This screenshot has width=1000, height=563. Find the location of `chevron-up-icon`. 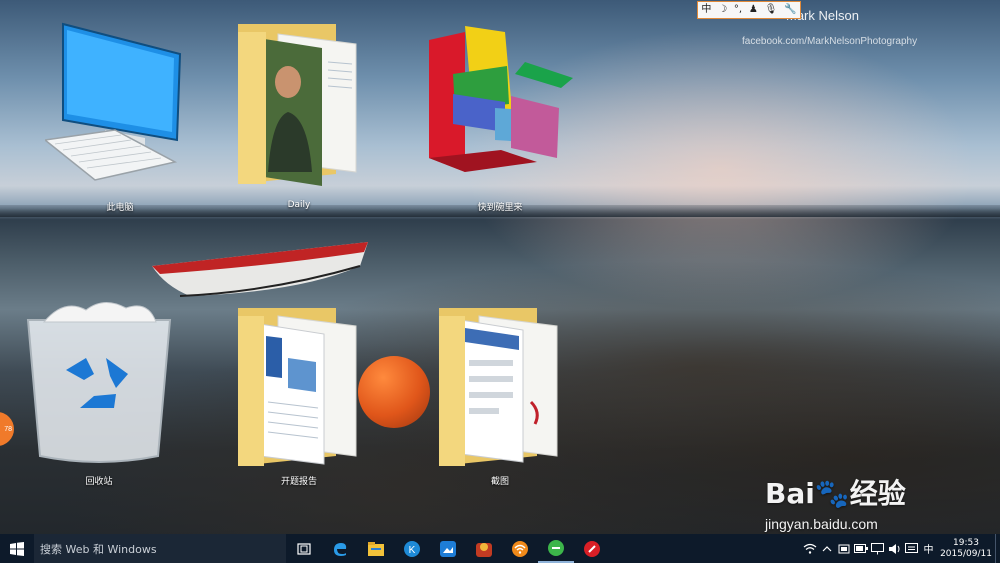

chevron-up-icon is located at coordinates (826, 549).